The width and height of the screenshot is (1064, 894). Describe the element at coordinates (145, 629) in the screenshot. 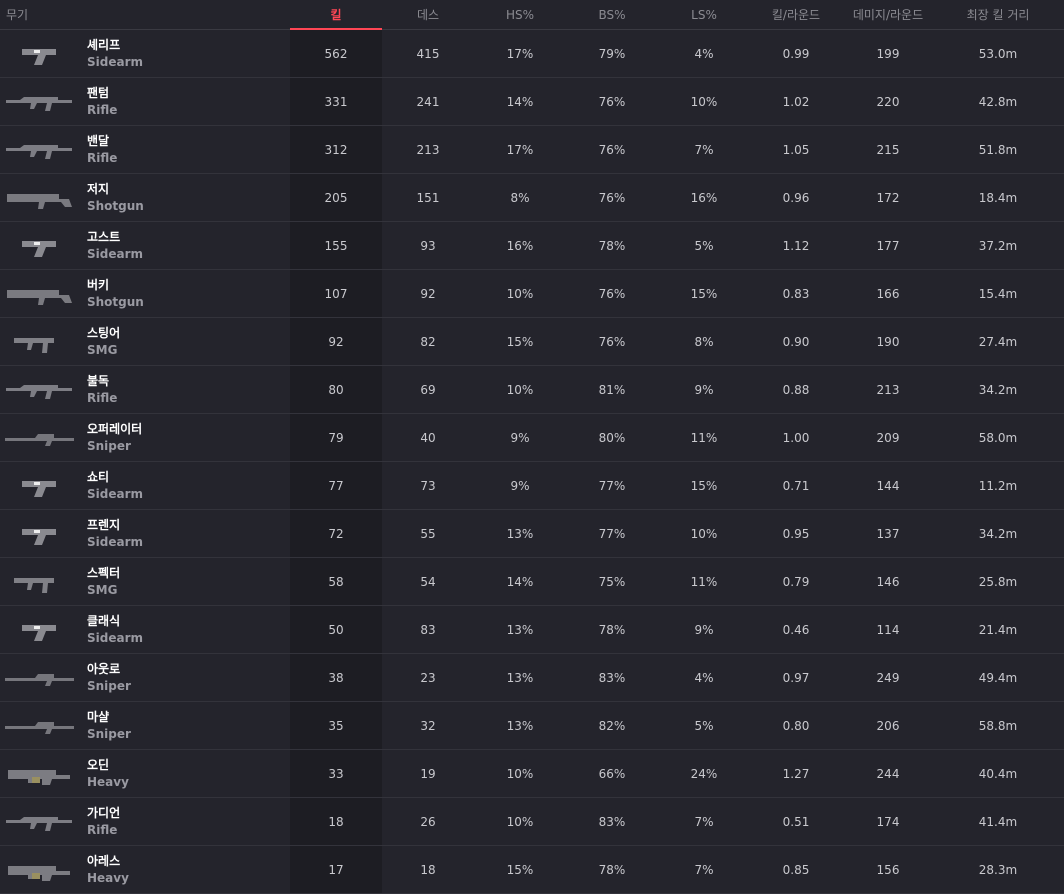

I see `weapon-cell: 클래식 Sidearm` at that location.